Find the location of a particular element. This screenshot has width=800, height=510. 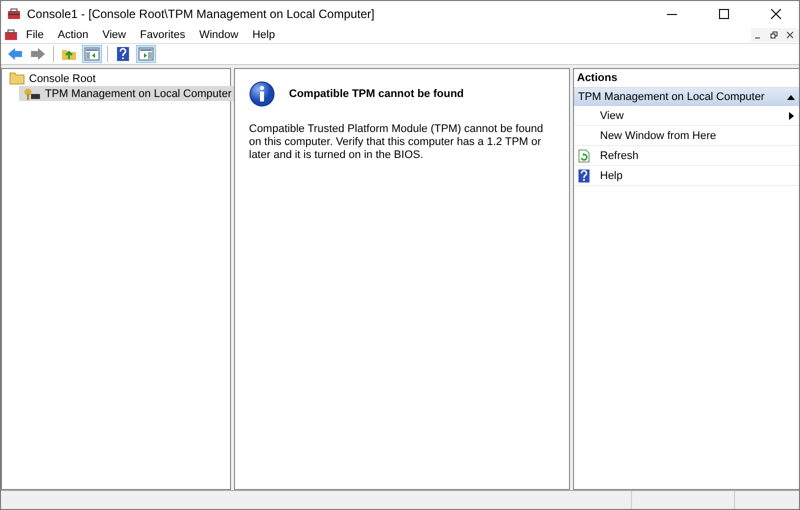

submenu-arrow-icon is located at coordinates (791, 116).